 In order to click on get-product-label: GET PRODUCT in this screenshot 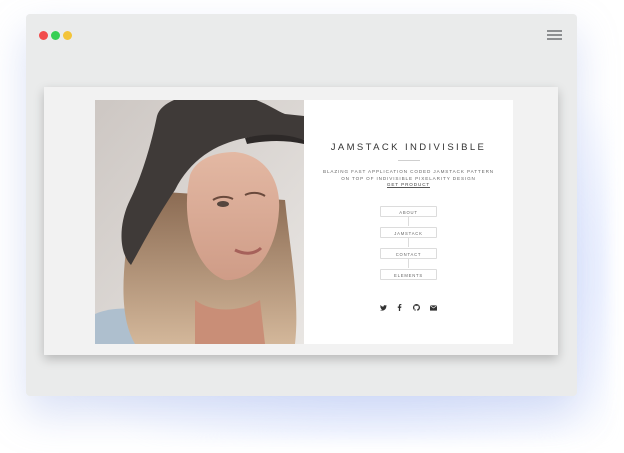, I will do `click(408, 185)`.